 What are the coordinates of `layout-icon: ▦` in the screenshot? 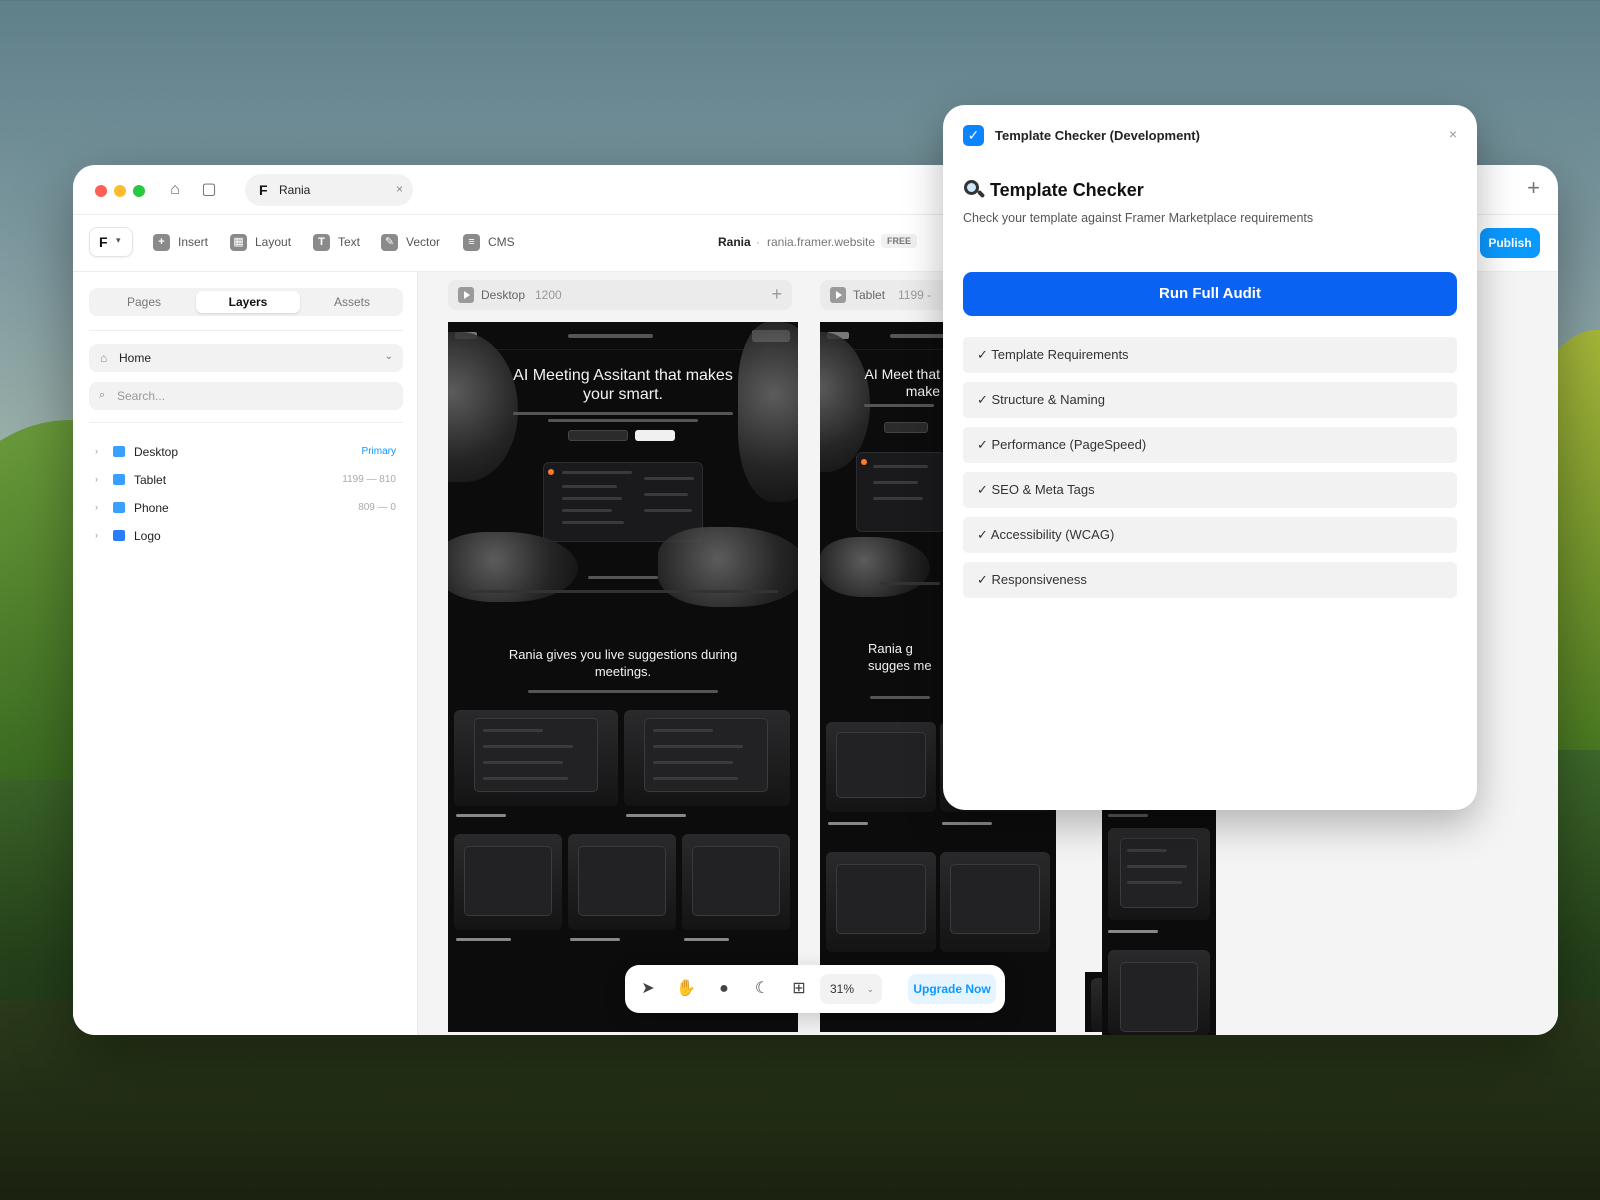 It's located at (238, 242).